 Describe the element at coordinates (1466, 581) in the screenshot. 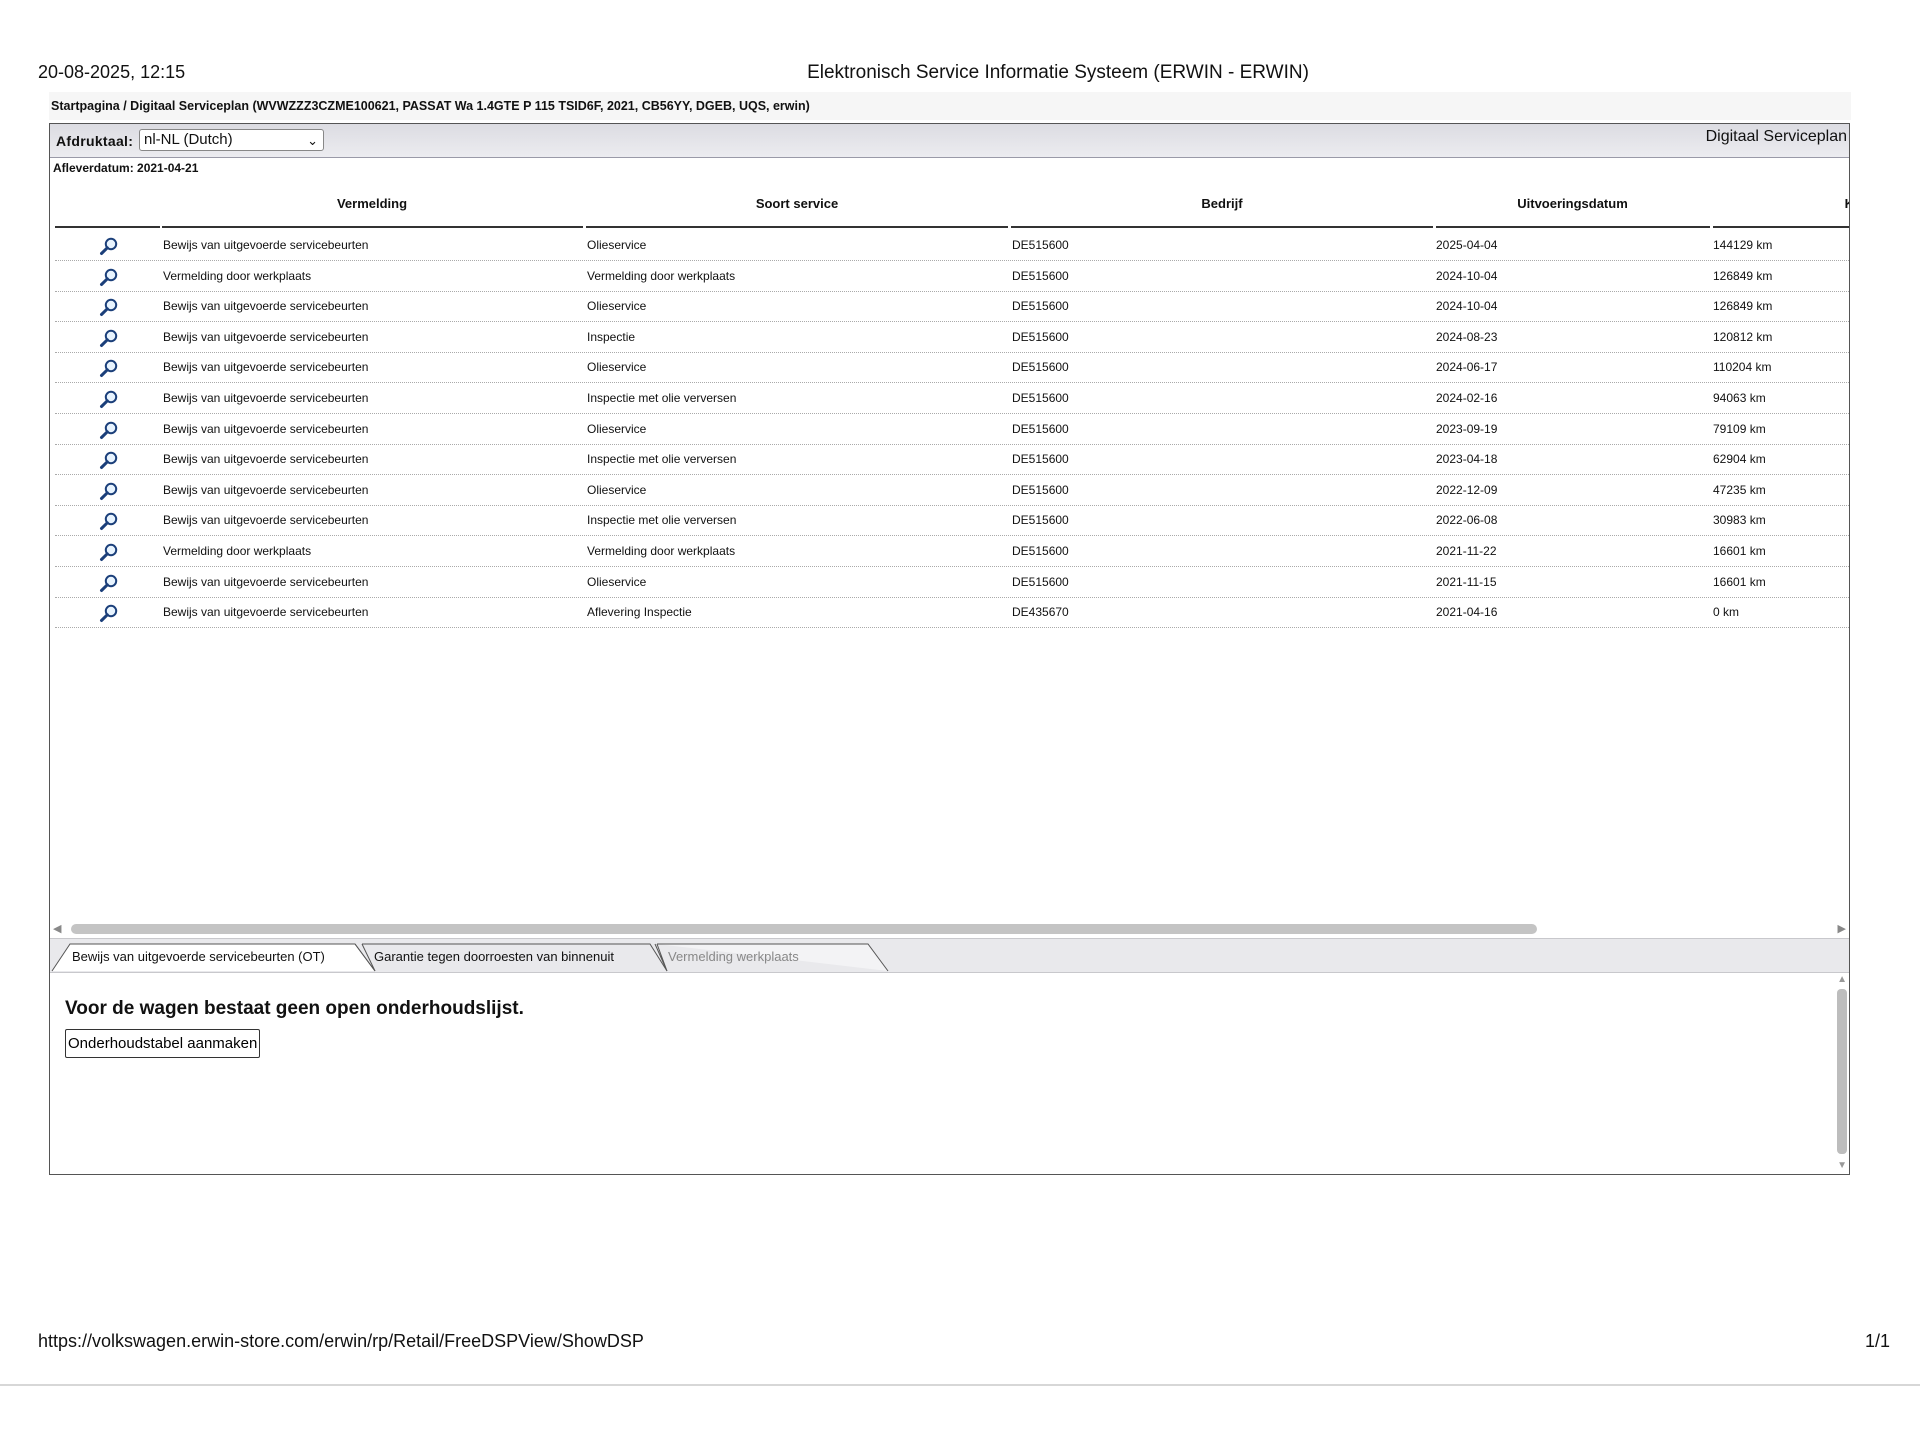

I see `cell-uitvoeringsdatum: 2021-11-15` at that location.